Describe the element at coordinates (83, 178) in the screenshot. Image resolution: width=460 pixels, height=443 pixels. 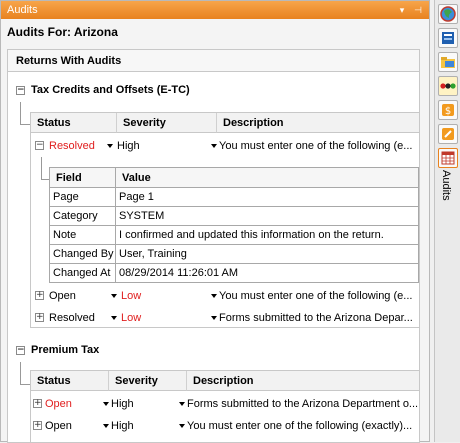
I see `column-header-field: Field` at that location.